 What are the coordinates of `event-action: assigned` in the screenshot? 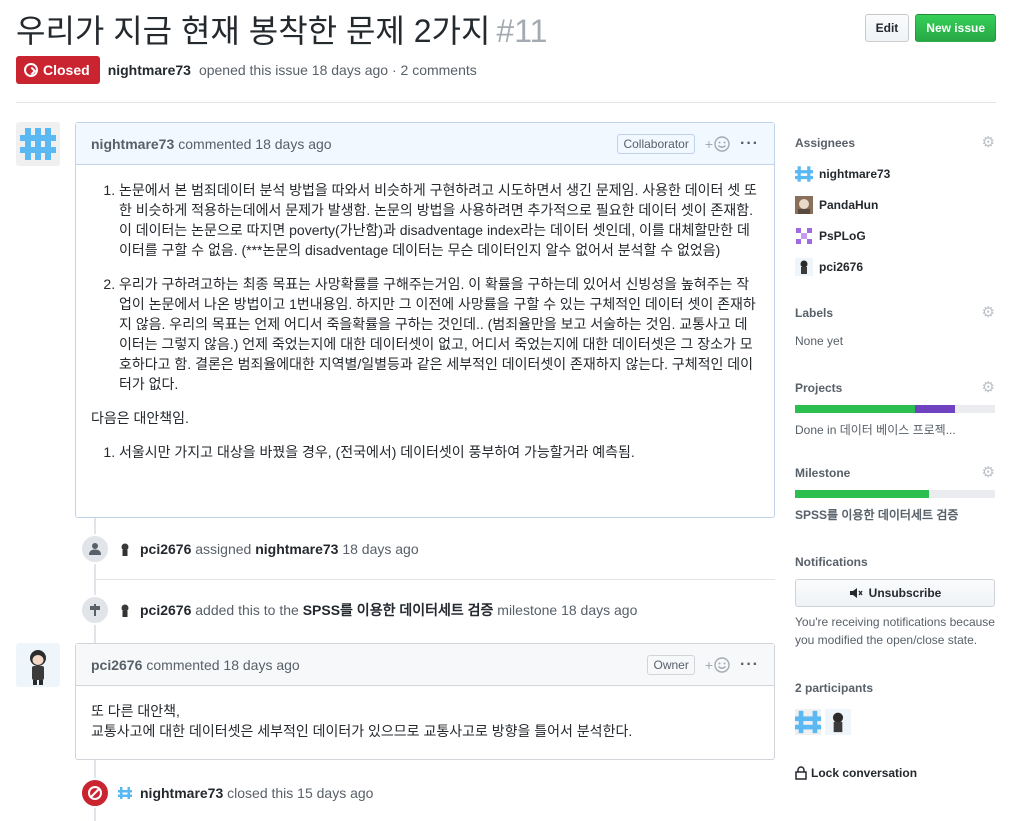 It's located at (223, 549).